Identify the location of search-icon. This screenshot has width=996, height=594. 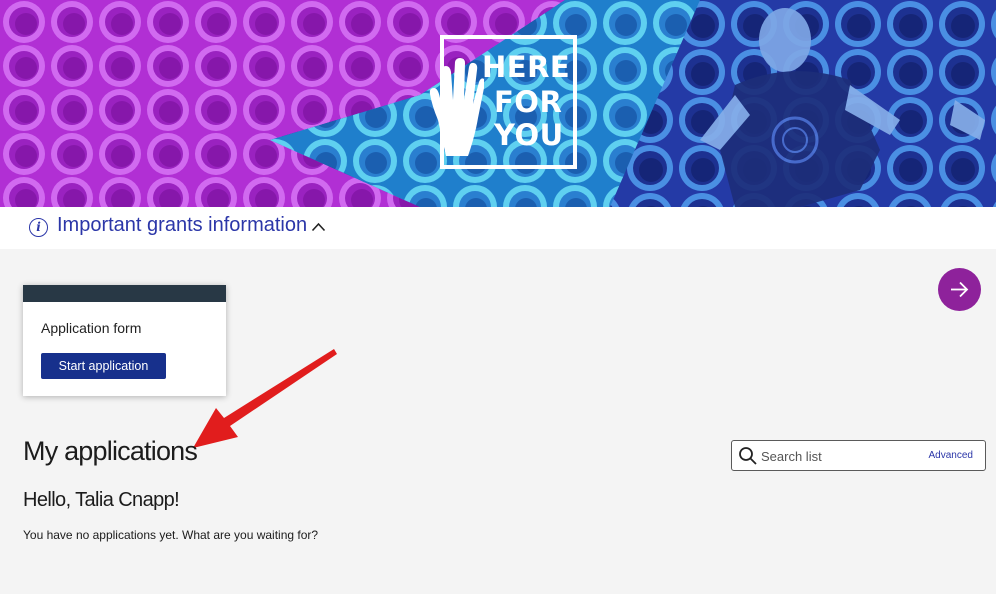
(748, 456).